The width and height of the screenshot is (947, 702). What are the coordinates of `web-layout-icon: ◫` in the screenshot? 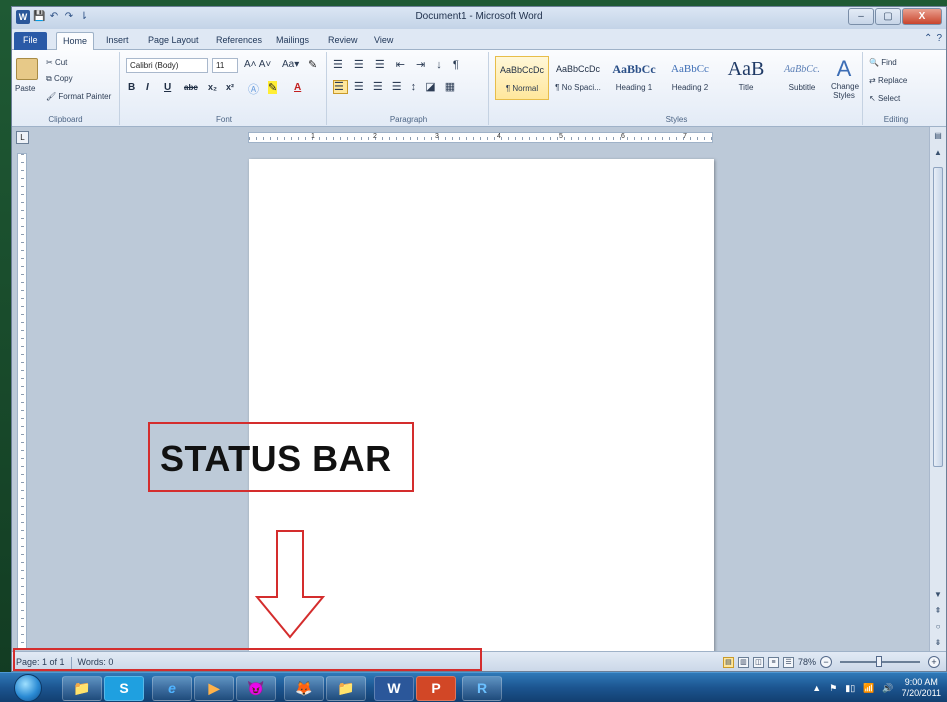 It's located at (758, 662).